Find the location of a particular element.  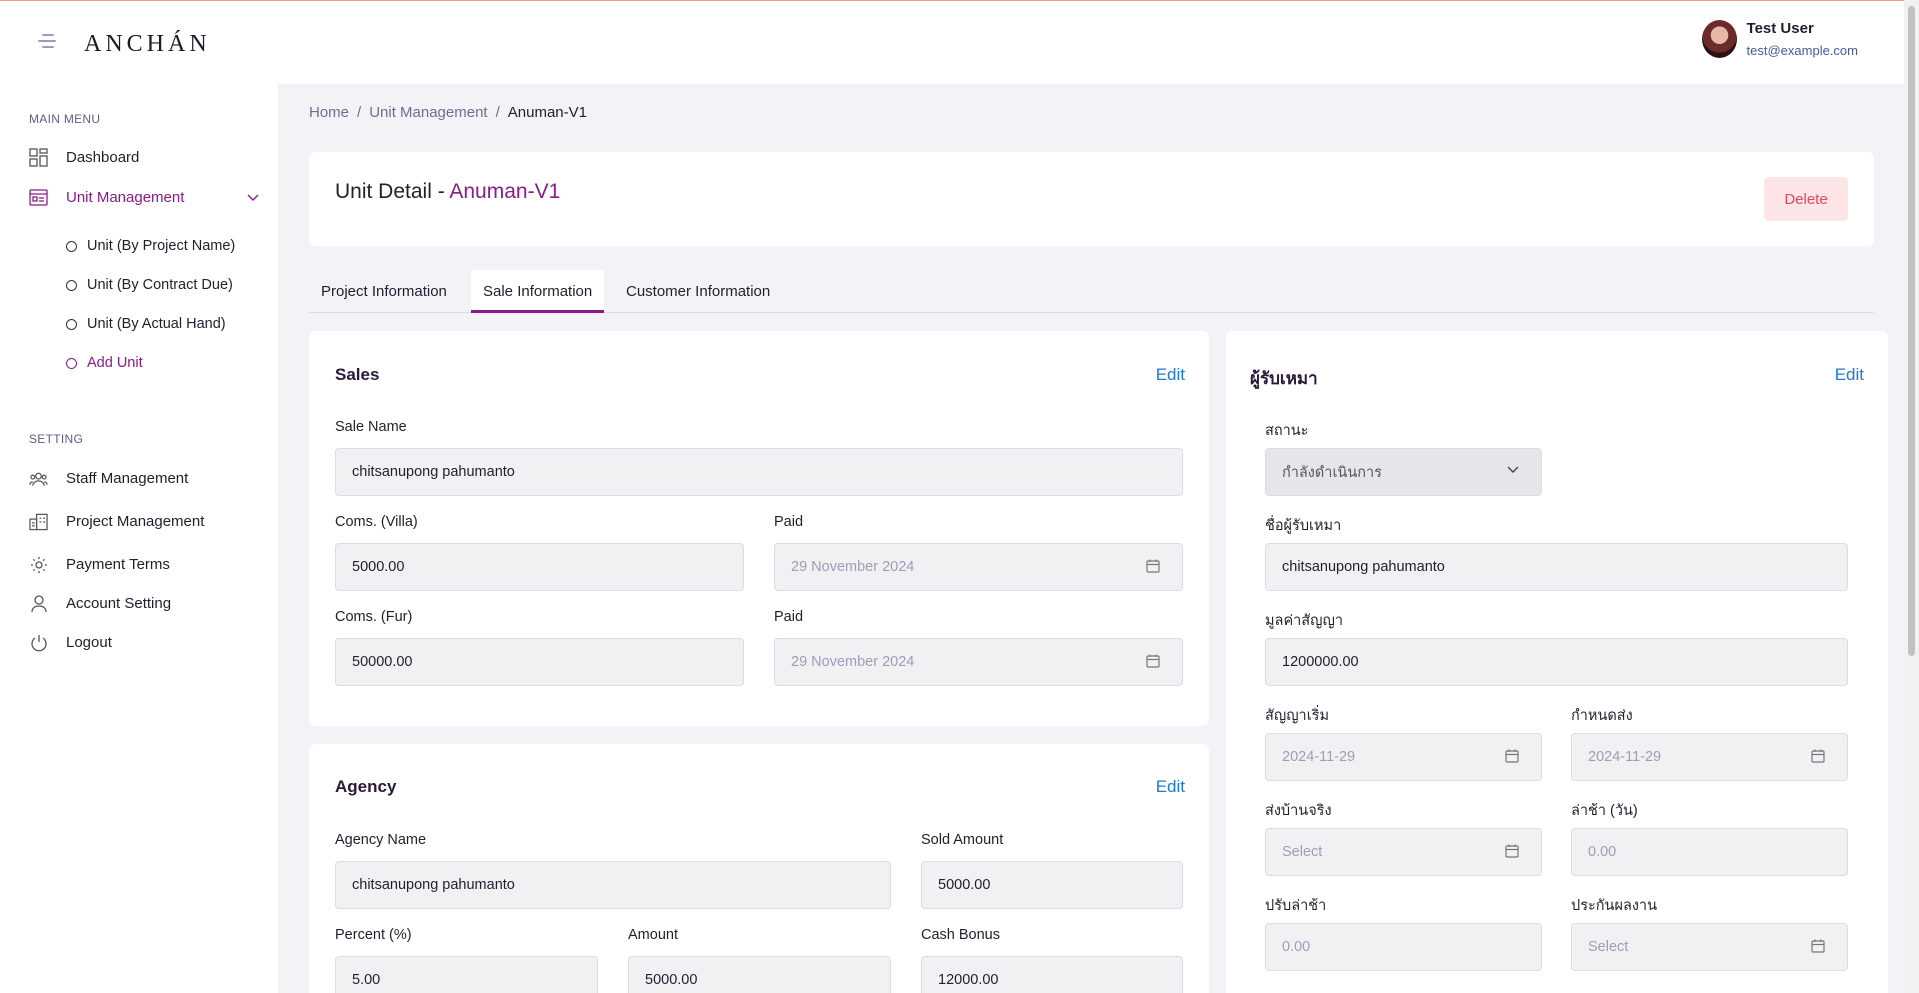

scrollbar-thumb is located at coordinates (1911, 331).